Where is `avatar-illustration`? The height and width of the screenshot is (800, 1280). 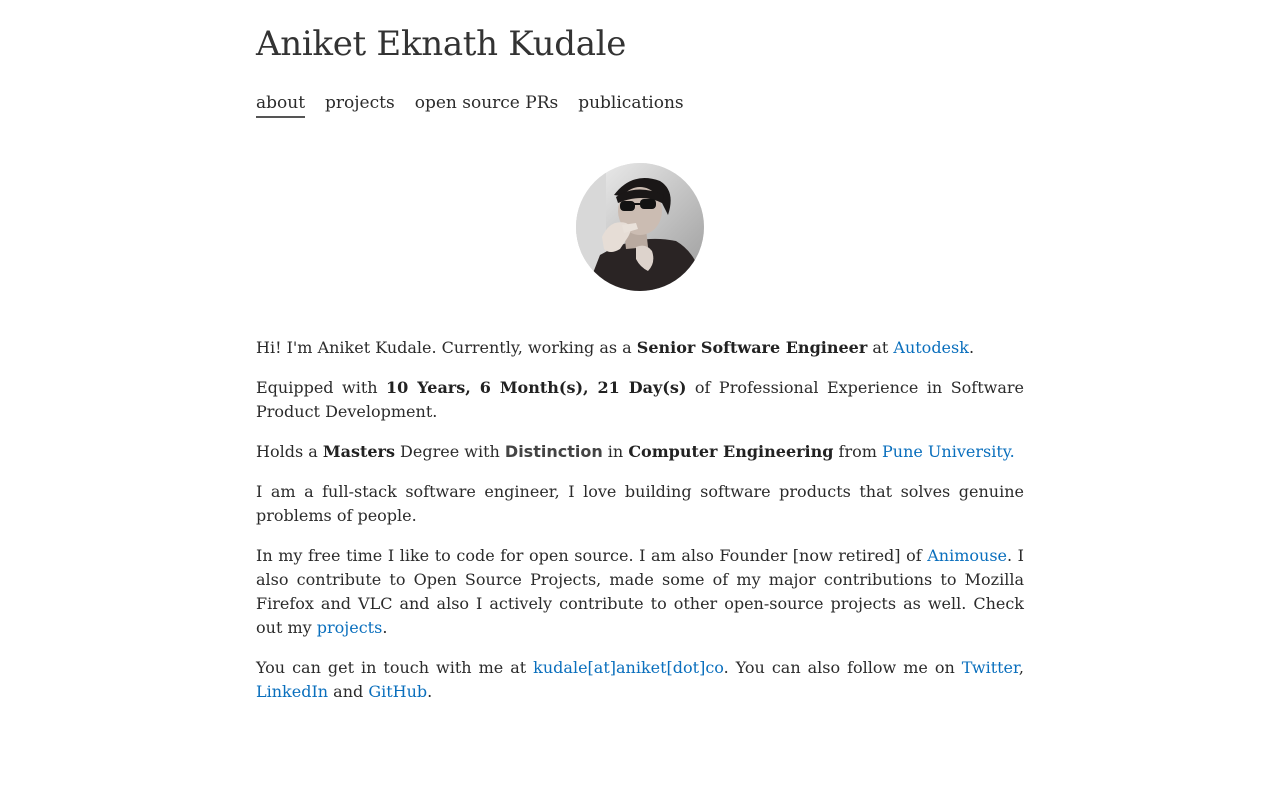
avatar-illustration is located at coordinates (640, 227).